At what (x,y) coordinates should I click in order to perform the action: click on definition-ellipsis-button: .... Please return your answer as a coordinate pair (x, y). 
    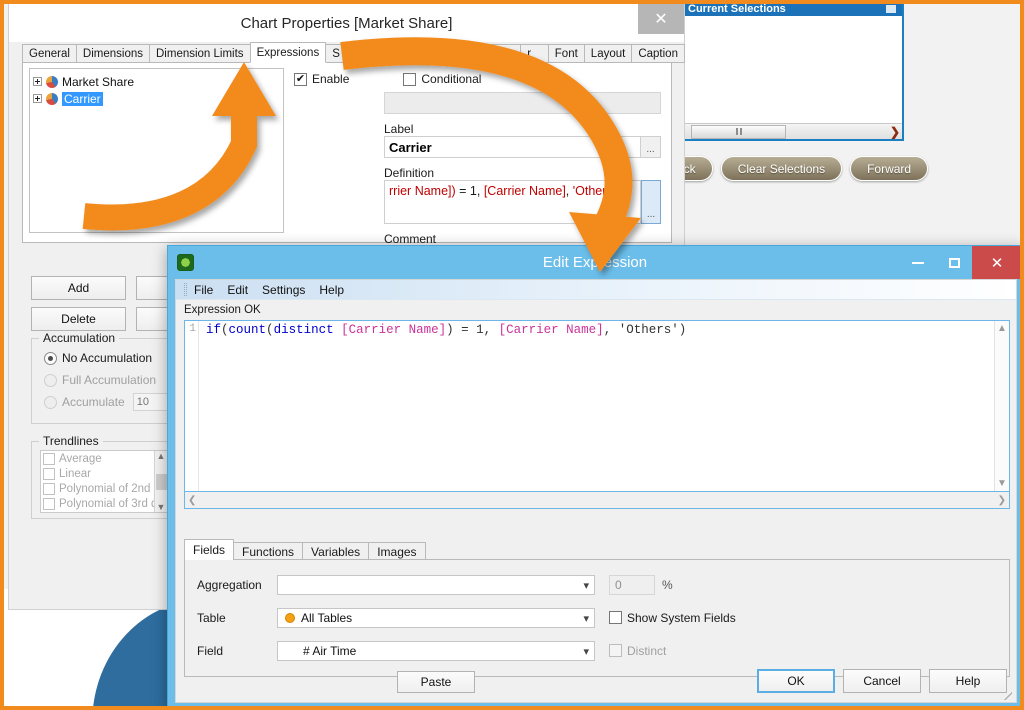
    Looking at the image, I should click on (651, 202).